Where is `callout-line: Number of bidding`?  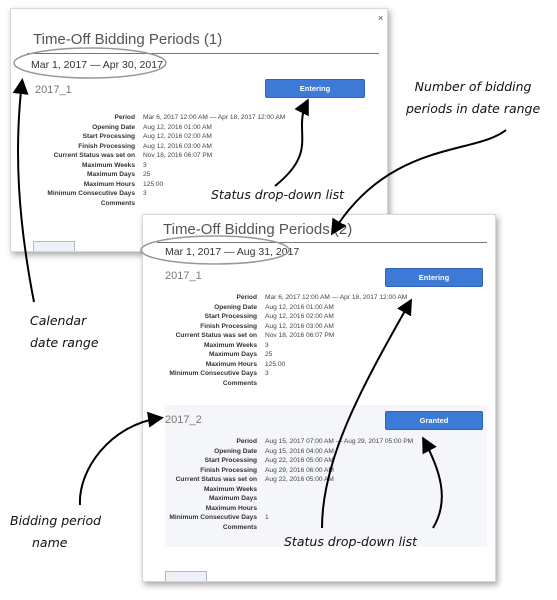 callout-line: Number of bidding is located at coordinates (473, 86).